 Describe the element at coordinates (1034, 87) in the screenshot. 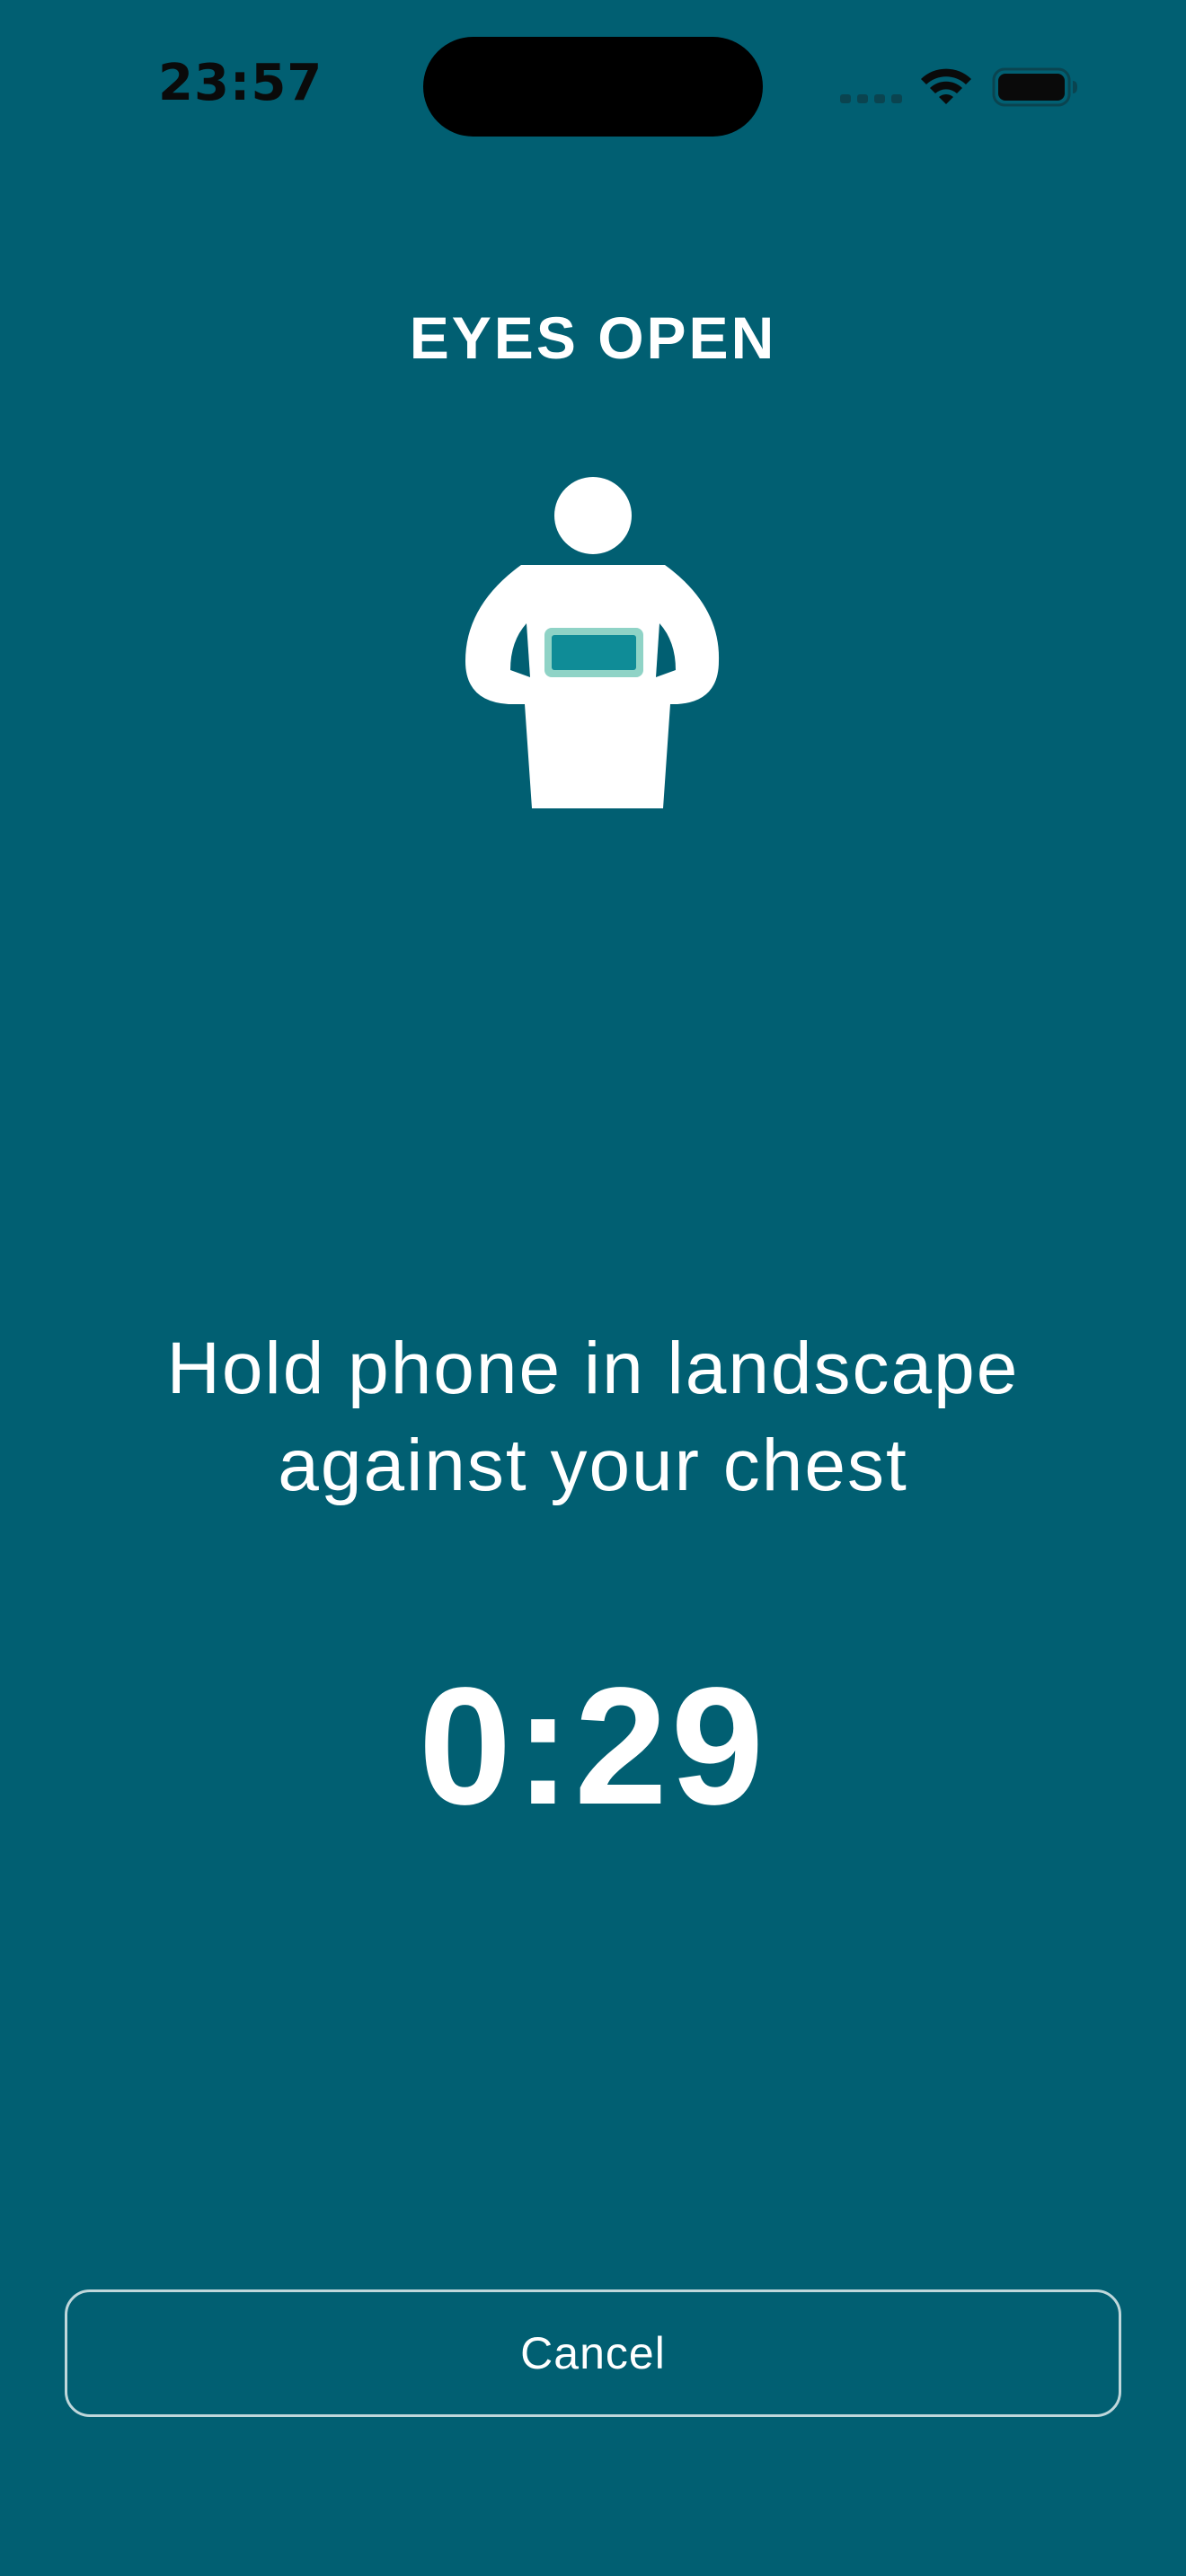

I see `battery-icon` at that location.